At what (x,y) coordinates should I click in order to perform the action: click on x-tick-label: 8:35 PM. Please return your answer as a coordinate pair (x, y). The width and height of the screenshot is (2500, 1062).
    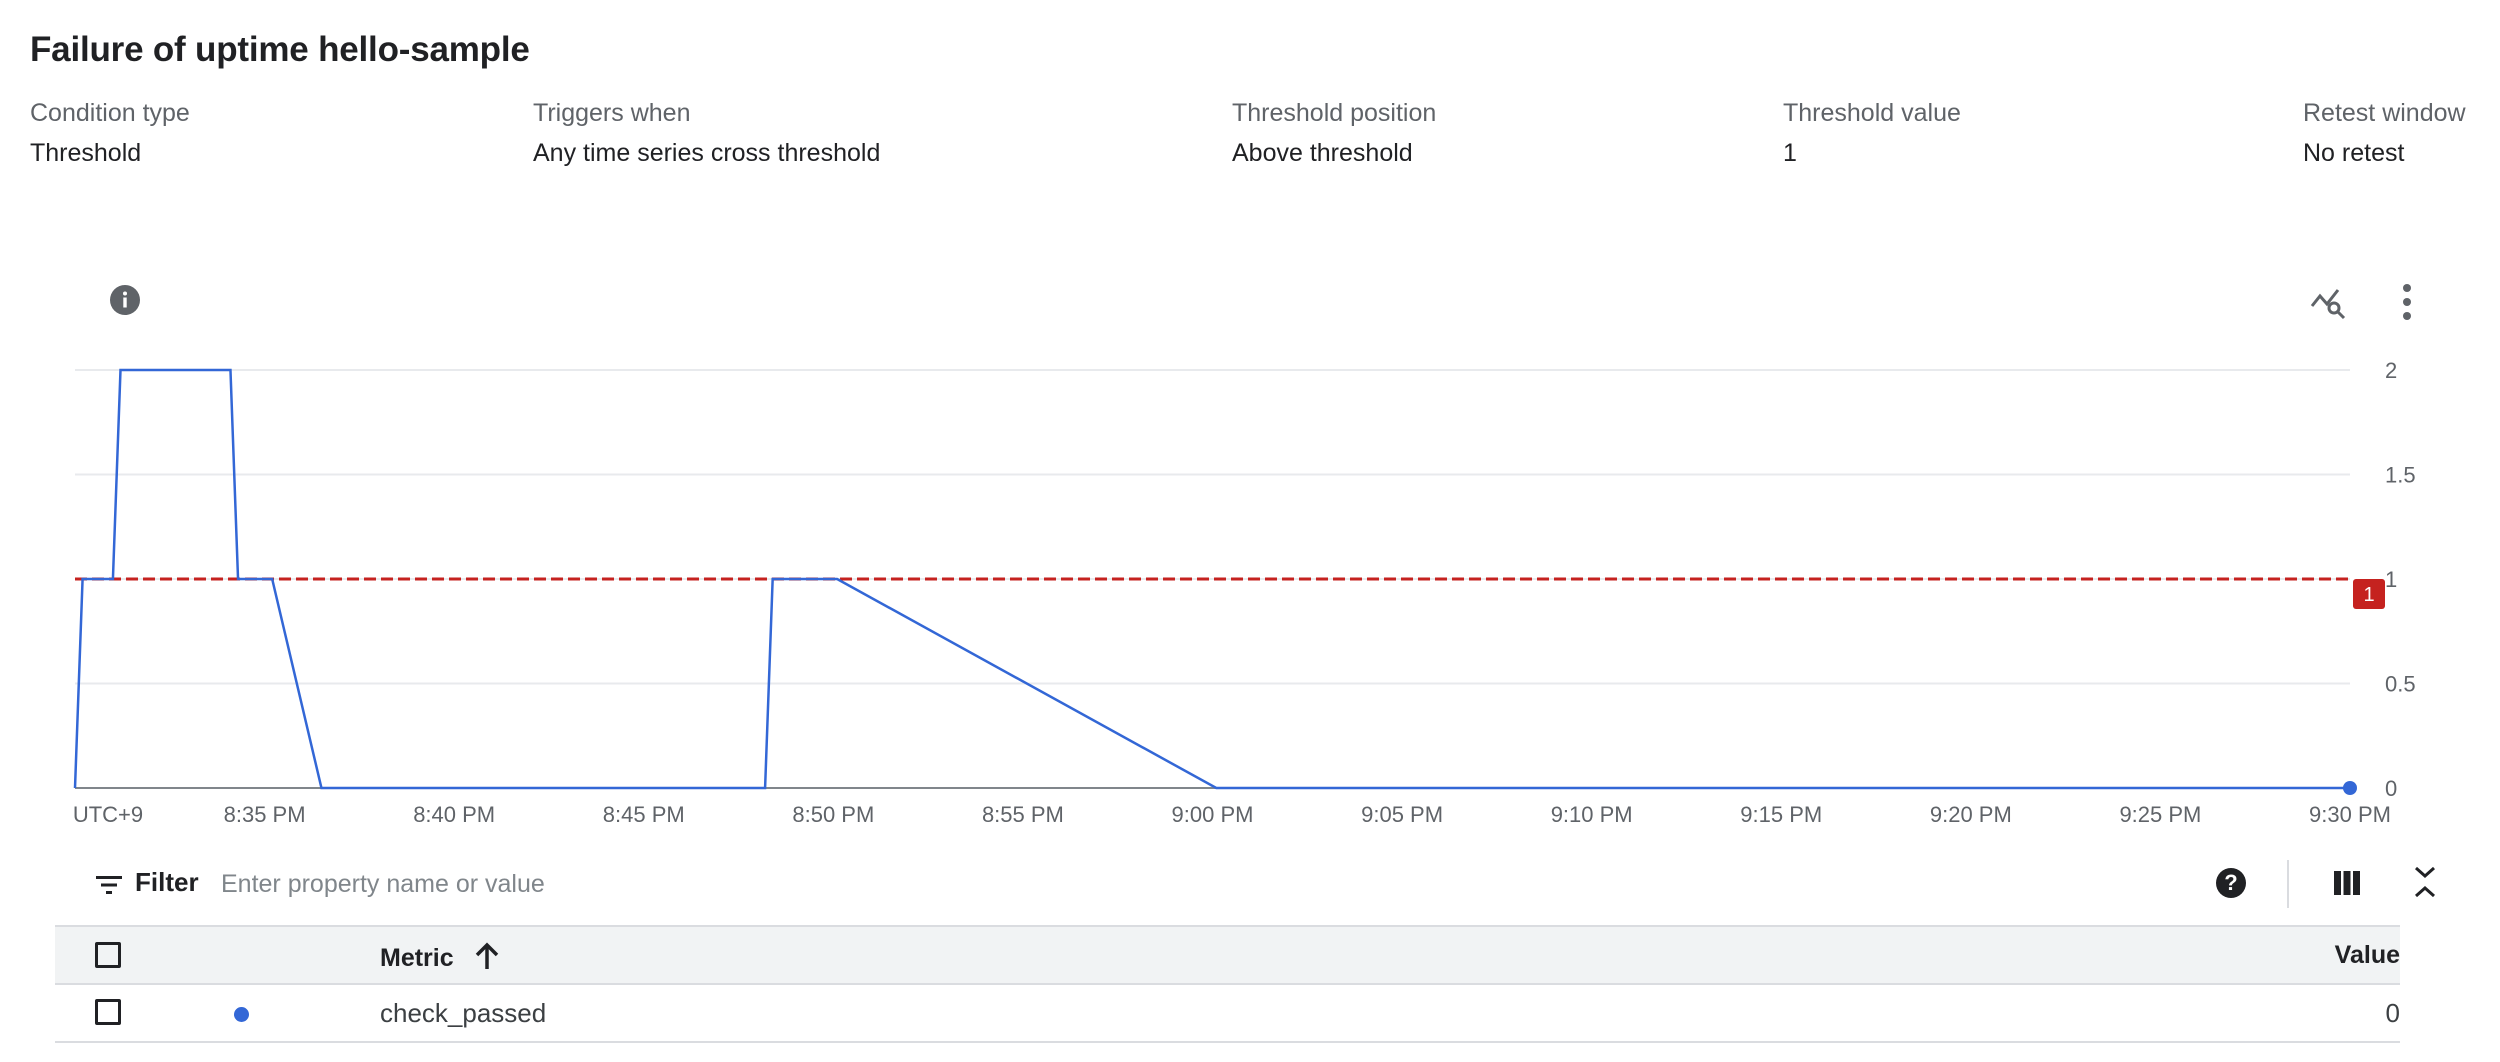
    Looking at the image, I should click on (265, 814).